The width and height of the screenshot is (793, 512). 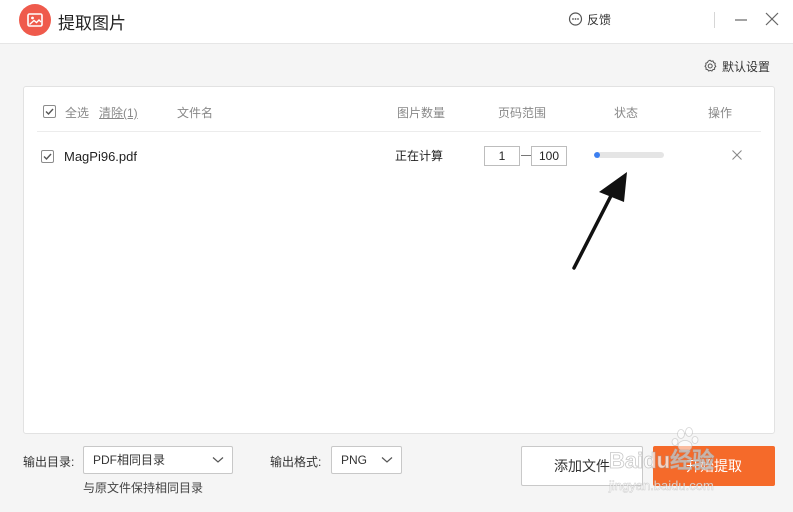 What do you see at coordinates (714, 20) in the screenshot?
I see `titlebar-divider` at bounding box center [714, 20].